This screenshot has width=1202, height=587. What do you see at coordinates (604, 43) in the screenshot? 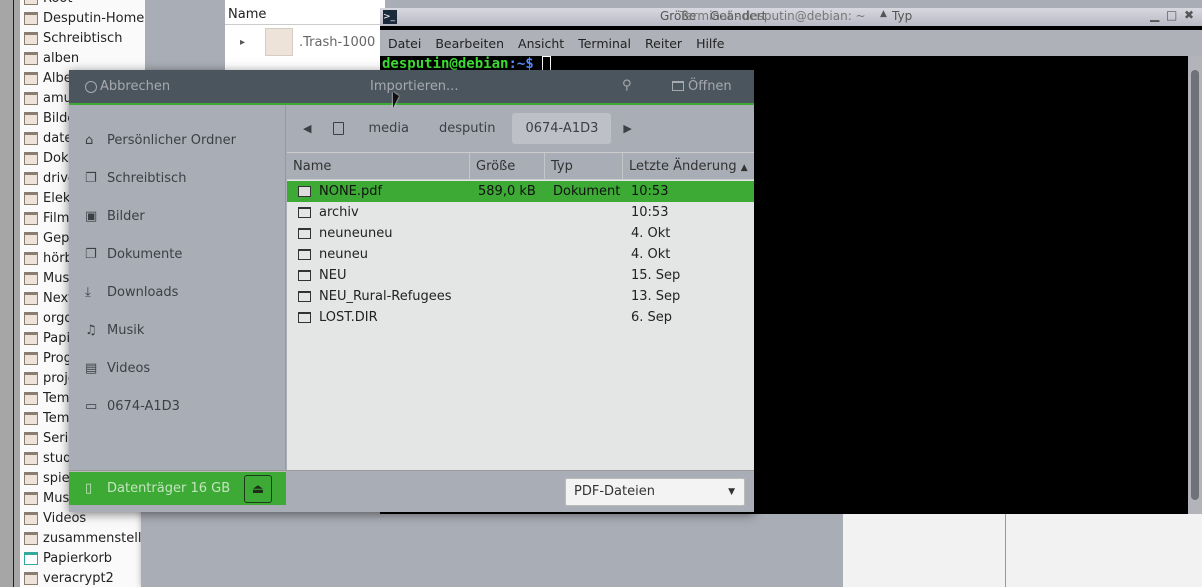
I see `menu-item: Terminal` at bounding box center [604, 43].